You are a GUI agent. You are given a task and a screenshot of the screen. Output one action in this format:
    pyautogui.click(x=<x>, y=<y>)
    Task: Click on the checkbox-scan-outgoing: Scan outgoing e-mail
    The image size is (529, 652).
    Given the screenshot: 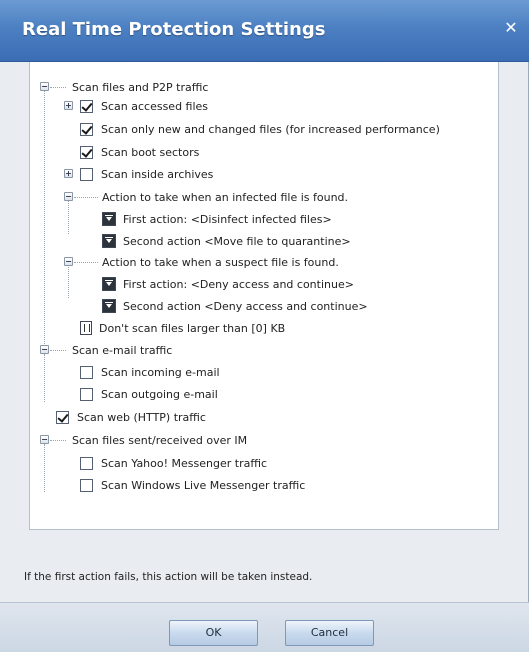 What is the action you would take?
    pyautogui.click(x=149, y=394)
    